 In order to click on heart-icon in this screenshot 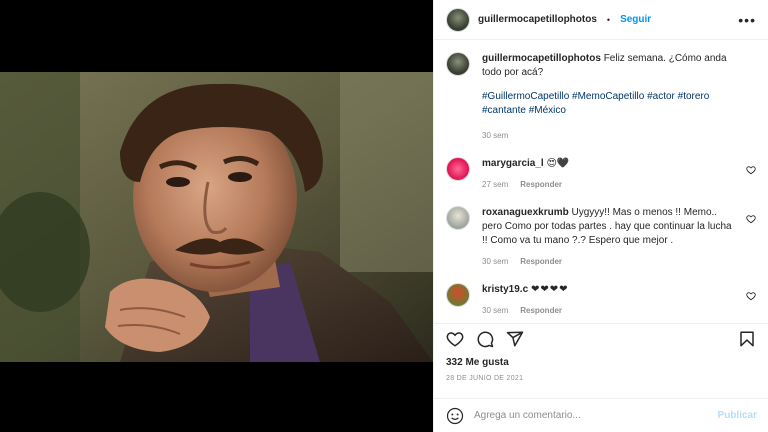, I will do `click(455, 339)`.